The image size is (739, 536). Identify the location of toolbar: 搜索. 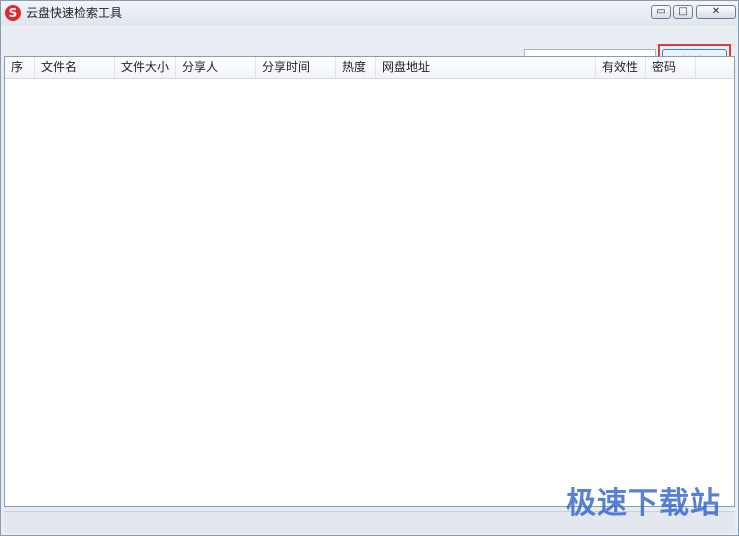
(369, 53).